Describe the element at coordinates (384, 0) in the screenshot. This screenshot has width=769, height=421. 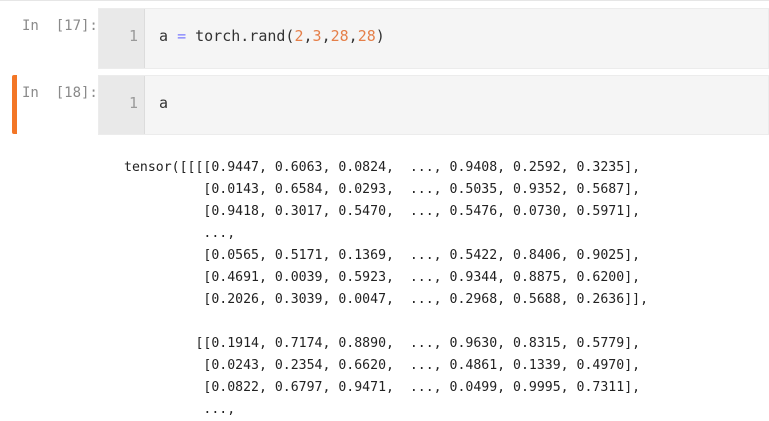
I see `top-divider` at that location.